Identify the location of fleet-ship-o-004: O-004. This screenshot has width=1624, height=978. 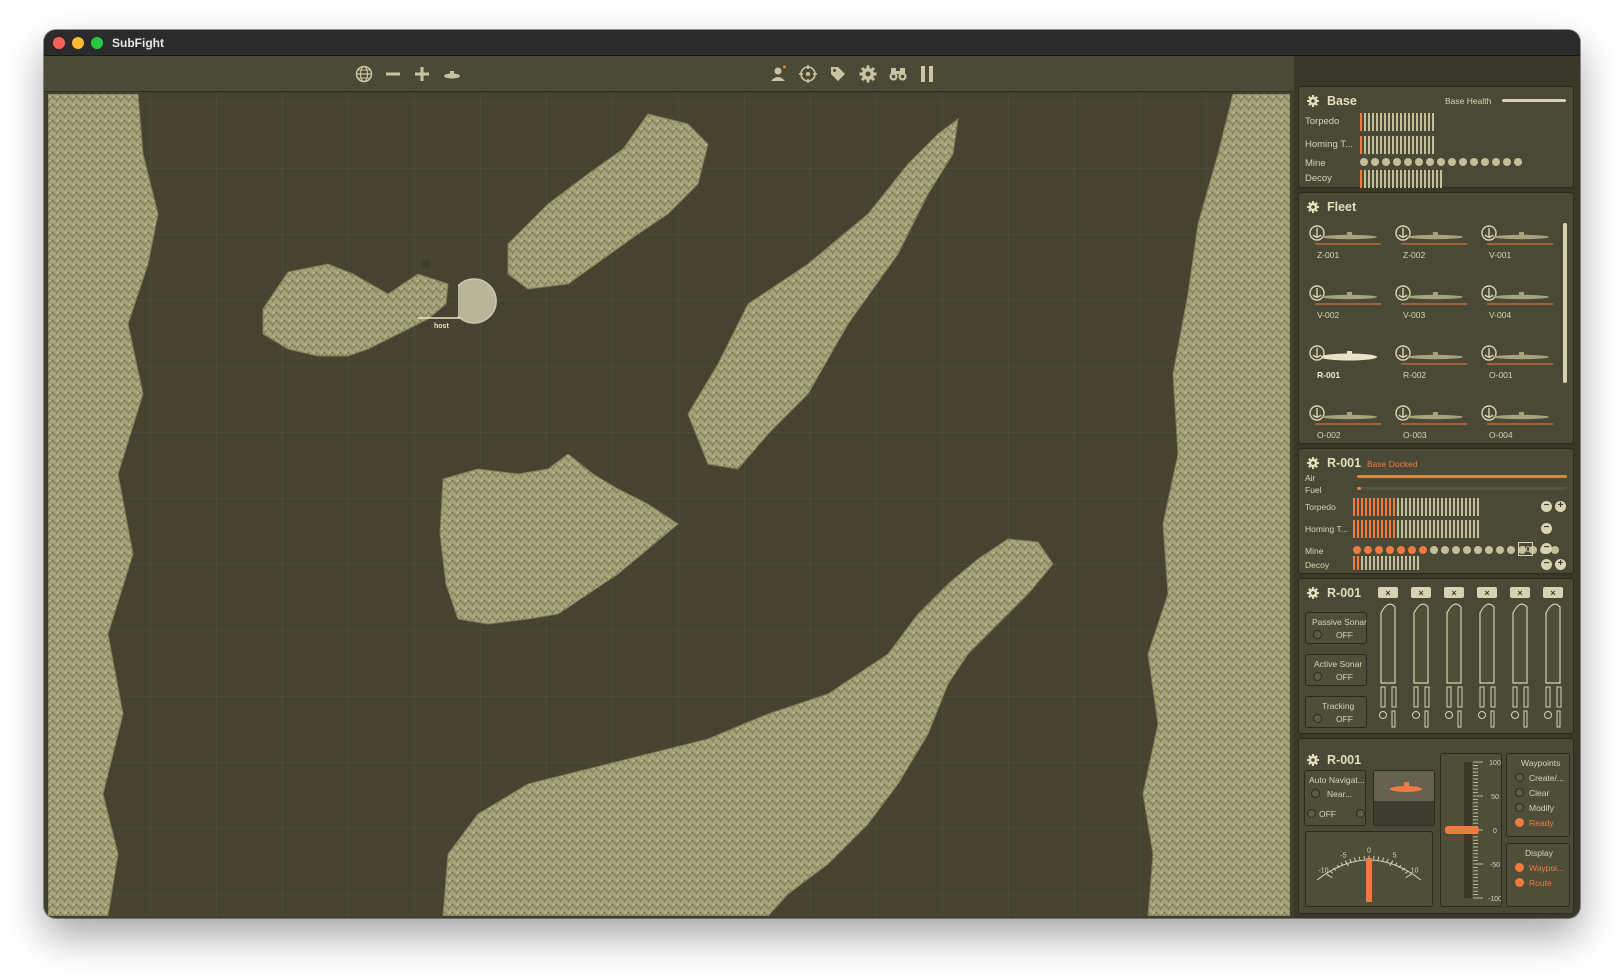
(1519, 428).